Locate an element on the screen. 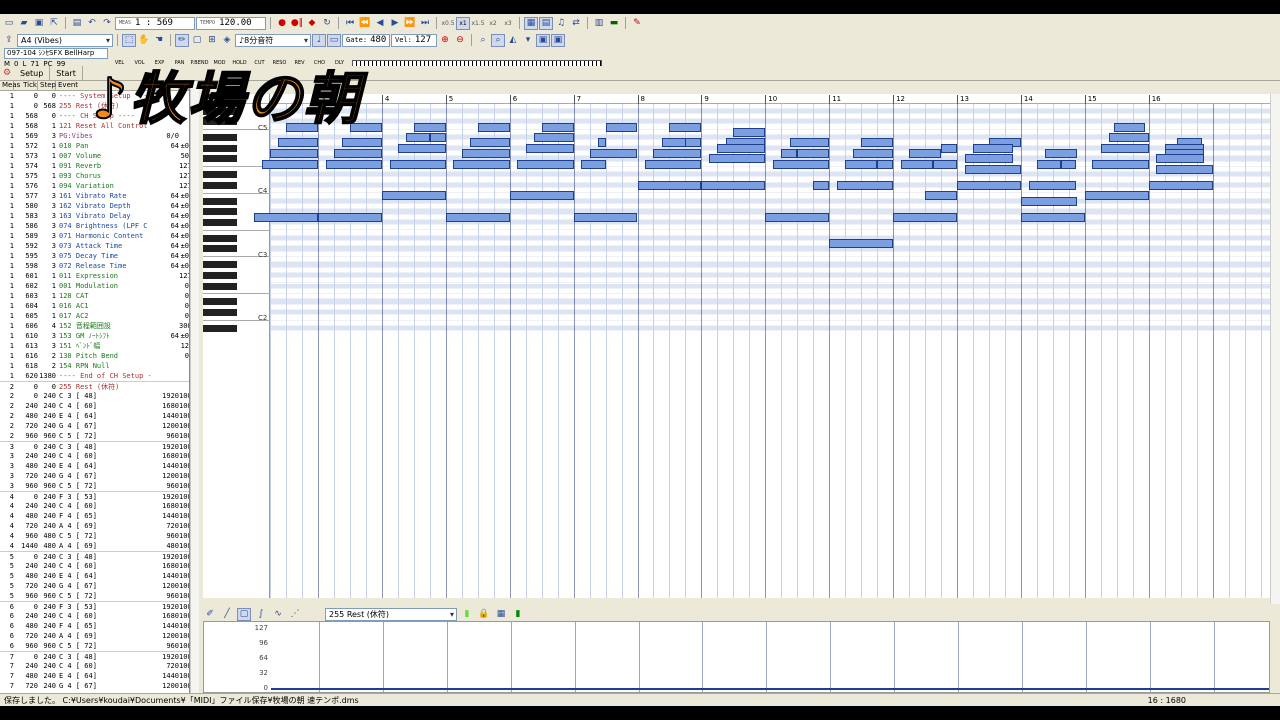 This screenshot has width=1280, height=720. col-meas: Meas is located at coordinates (10, 85).